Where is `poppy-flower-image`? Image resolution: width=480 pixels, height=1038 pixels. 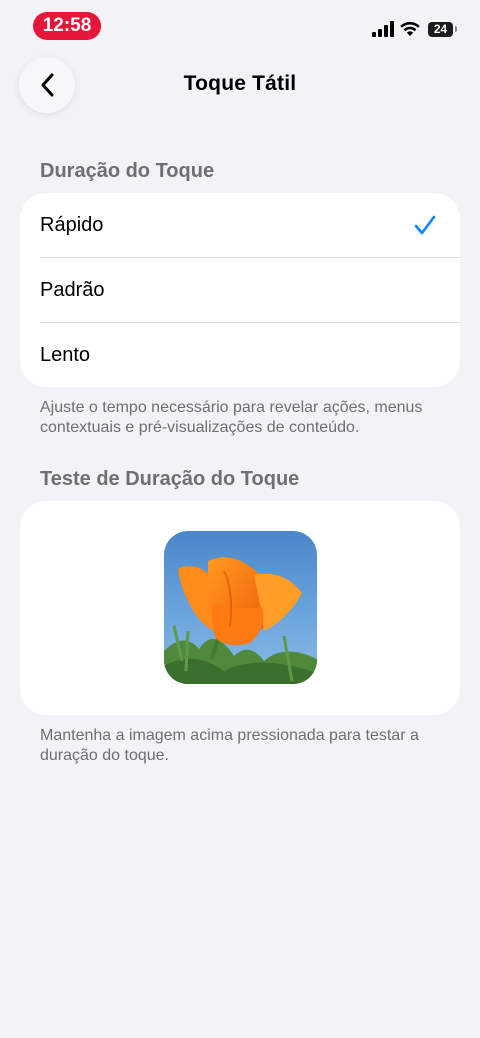
poppy-flower-image is located at coordinates (240, 607).